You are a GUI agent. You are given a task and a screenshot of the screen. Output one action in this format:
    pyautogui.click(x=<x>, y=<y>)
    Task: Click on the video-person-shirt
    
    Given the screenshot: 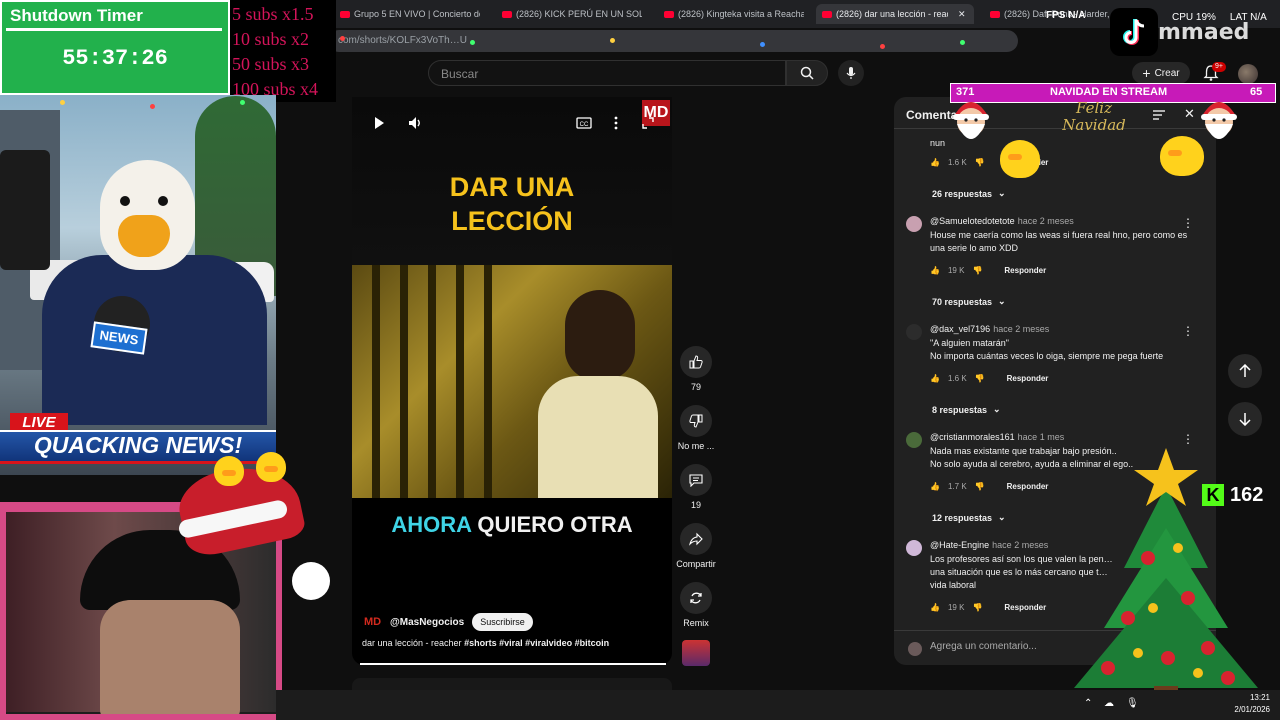 What is the action you would take?
    pyautogui.click(x=598, y=437)
    